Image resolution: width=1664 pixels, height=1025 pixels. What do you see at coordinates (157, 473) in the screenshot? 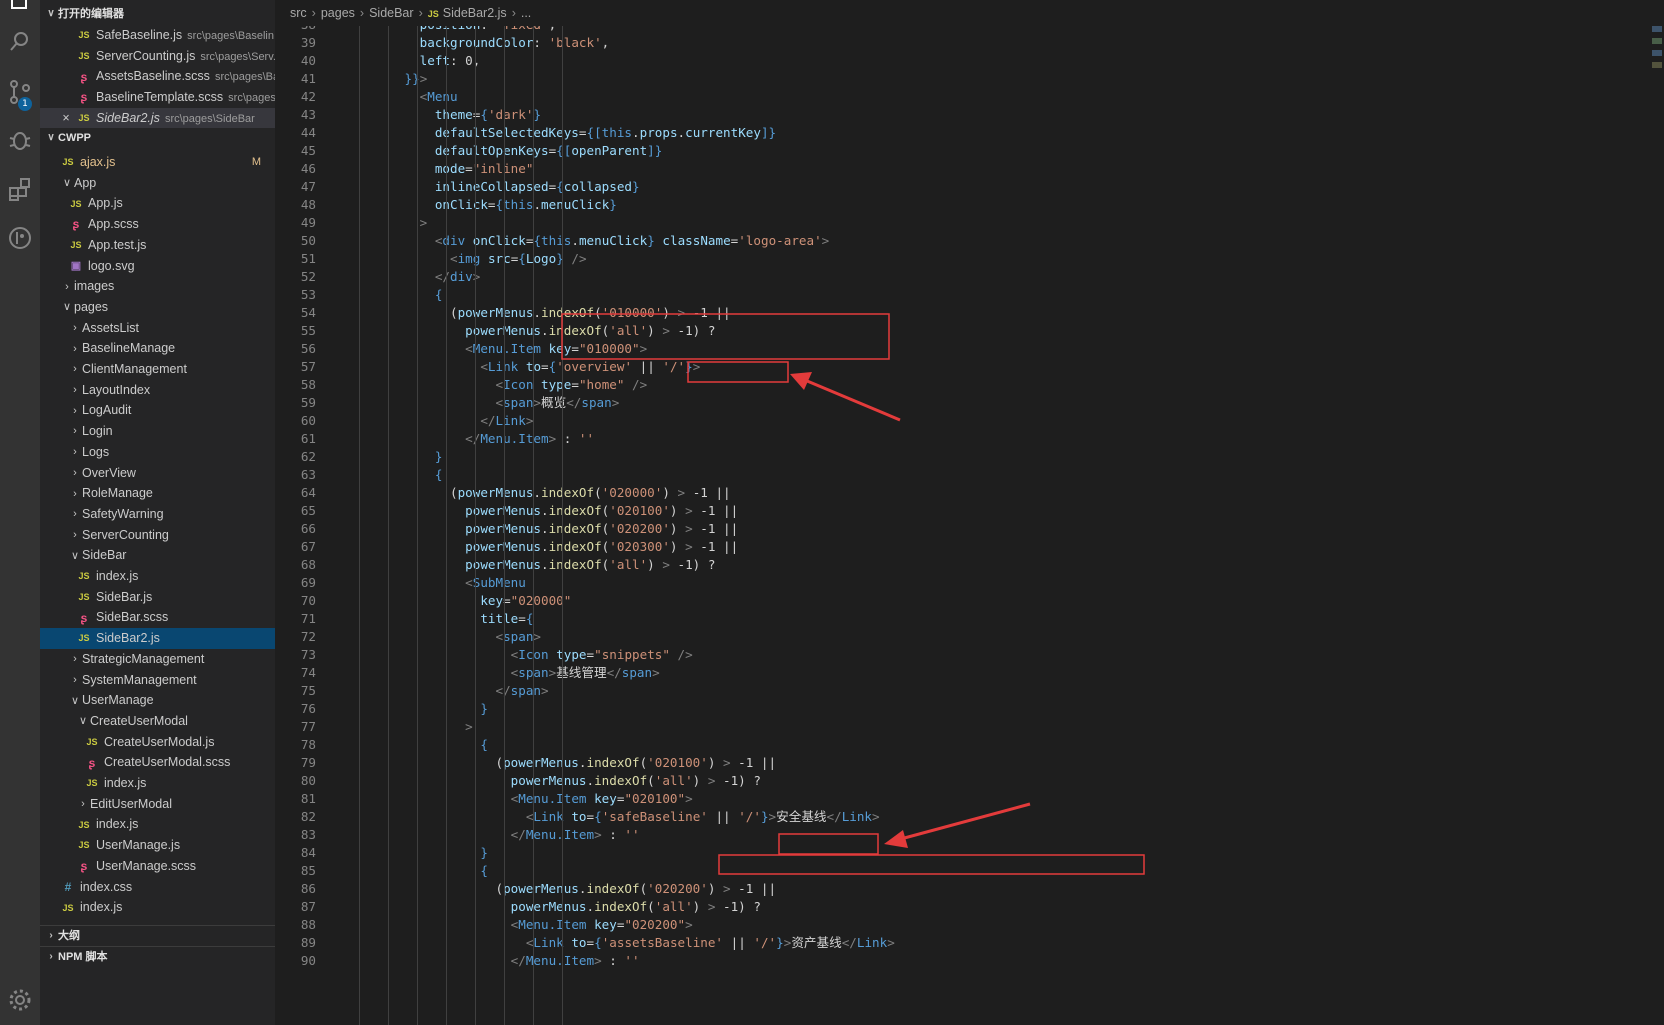
I see `tree-folder: › OverView` at bounding box center [157, 473].